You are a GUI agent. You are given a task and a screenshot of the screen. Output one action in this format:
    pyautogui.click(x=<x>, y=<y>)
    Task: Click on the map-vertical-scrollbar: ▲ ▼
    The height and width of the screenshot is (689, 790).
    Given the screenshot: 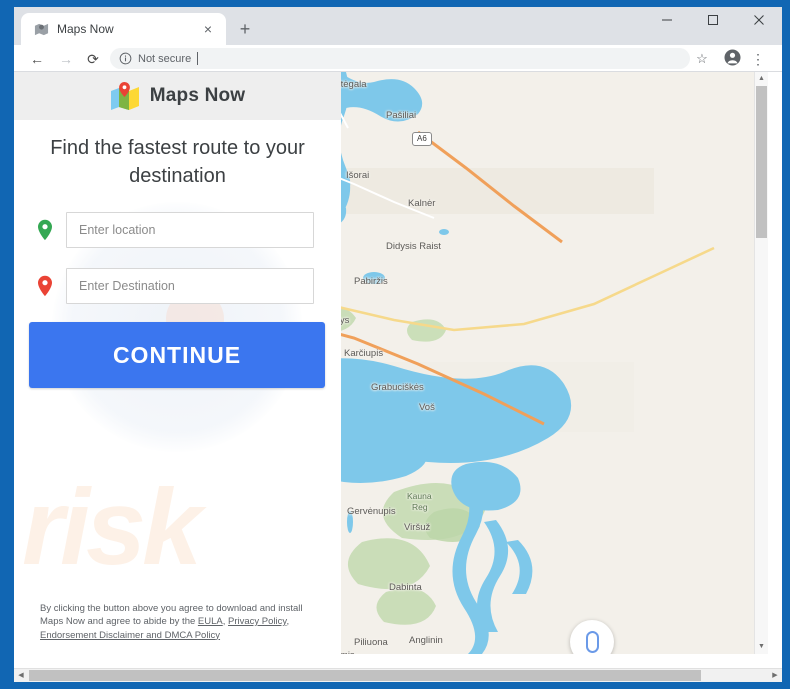 What is the action you would take?
    pyautogui.click(x=761, y=363)
    